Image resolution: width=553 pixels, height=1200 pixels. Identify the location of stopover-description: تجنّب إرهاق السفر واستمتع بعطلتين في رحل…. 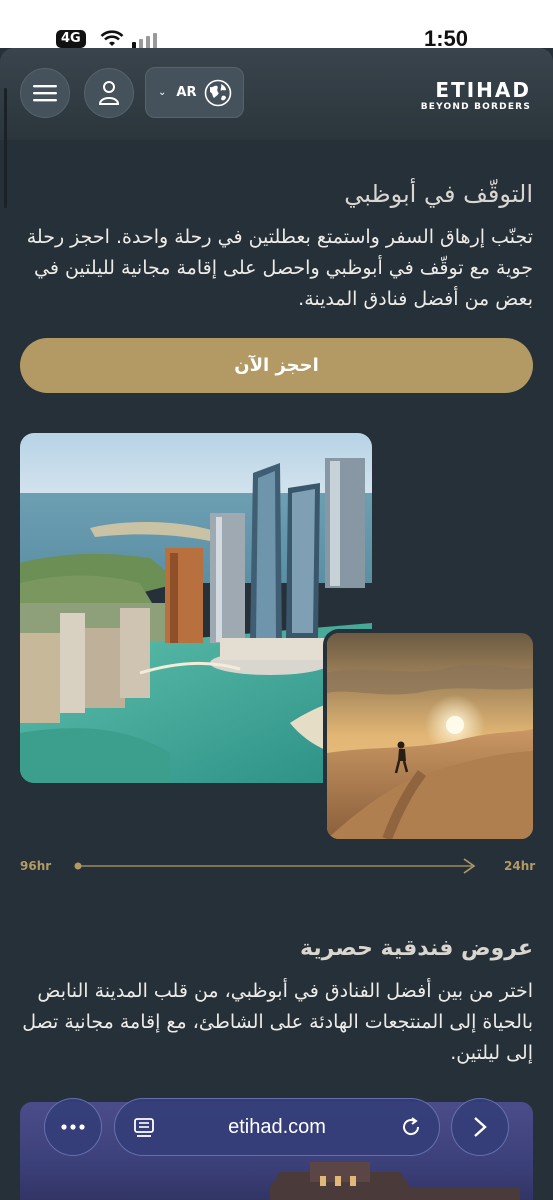
(279, 268).